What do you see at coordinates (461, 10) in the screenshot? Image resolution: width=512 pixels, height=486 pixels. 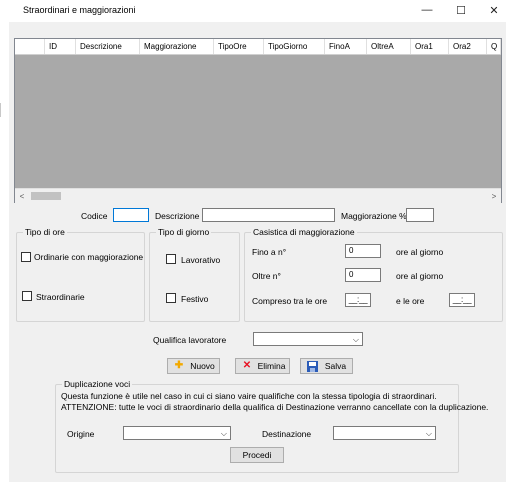 I see `maximize-button: ☐` at bounding box center [461, 10].